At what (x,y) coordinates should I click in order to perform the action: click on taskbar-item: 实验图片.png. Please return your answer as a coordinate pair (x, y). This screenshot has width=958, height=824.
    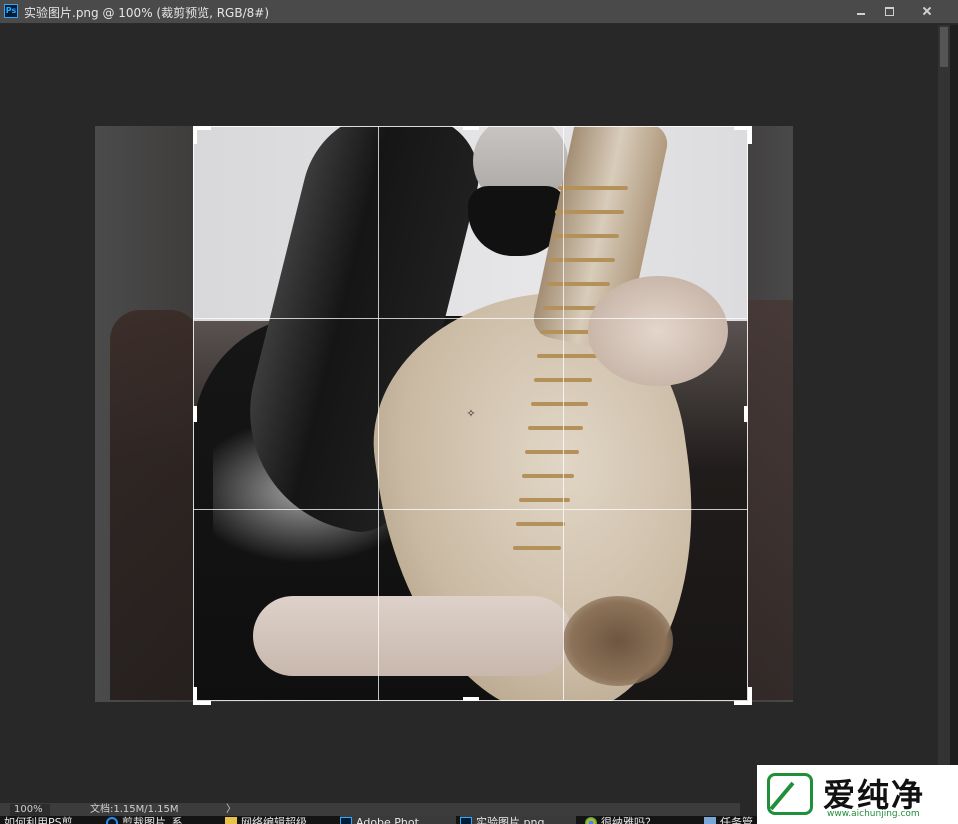
    Looking at the image, I should click on (518, 820).